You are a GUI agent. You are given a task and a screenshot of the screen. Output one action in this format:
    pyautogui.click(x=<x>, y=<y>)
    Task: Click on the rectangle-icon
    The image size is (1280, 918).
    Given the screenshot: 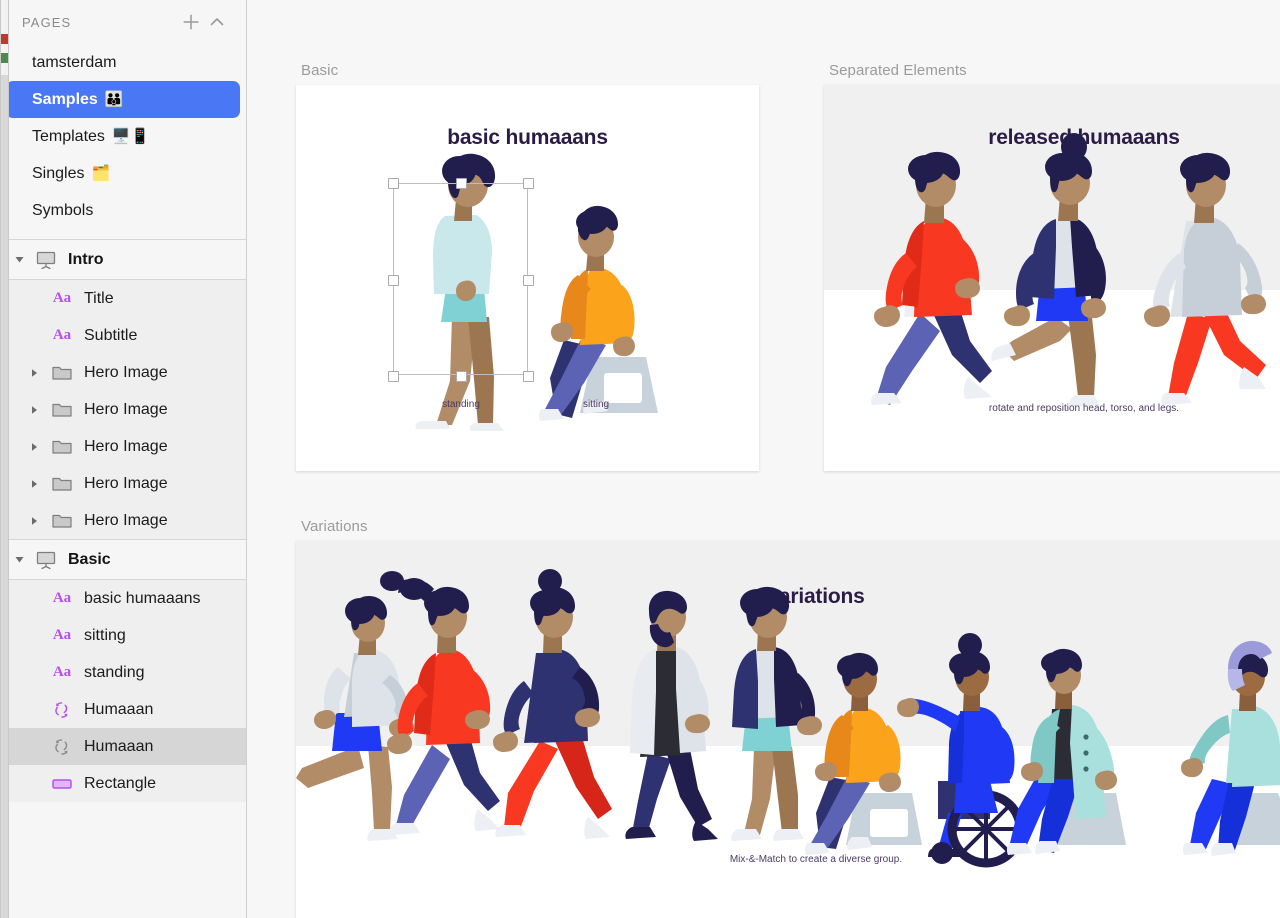 What is the action you would take?
    pyautogui.click(x=62, y=784)
    